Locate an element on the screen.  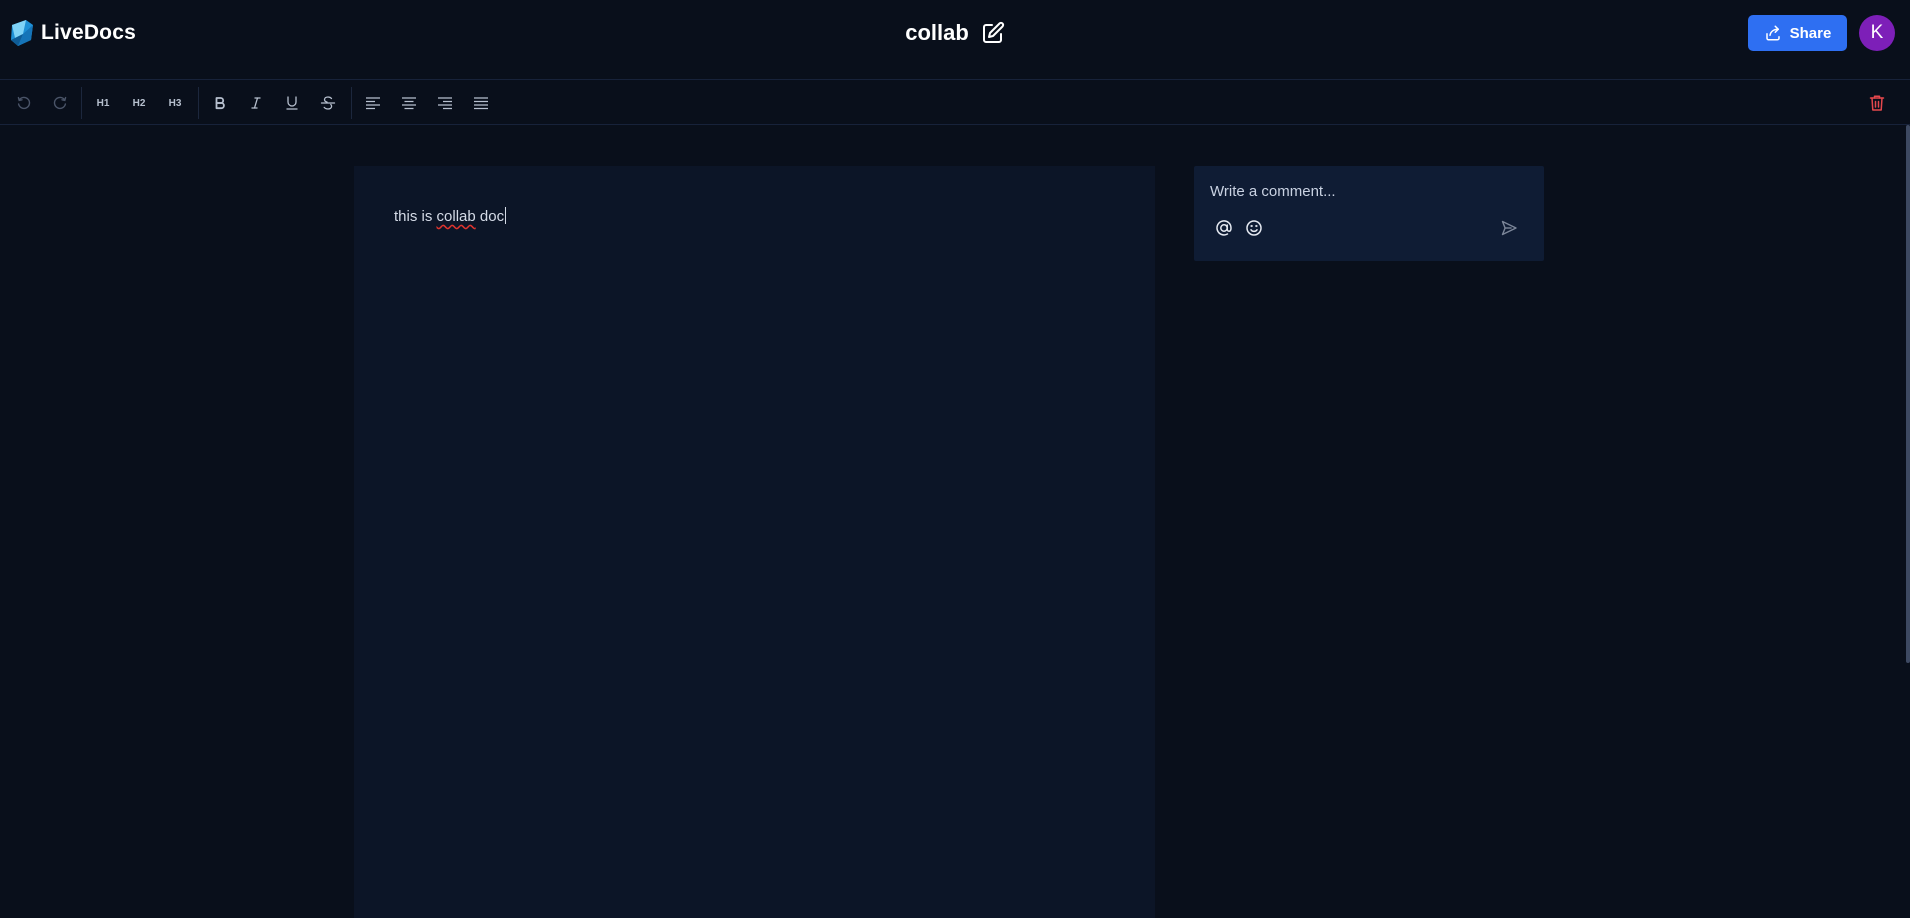
share-label: Share is located at coordinates (1810, 33).